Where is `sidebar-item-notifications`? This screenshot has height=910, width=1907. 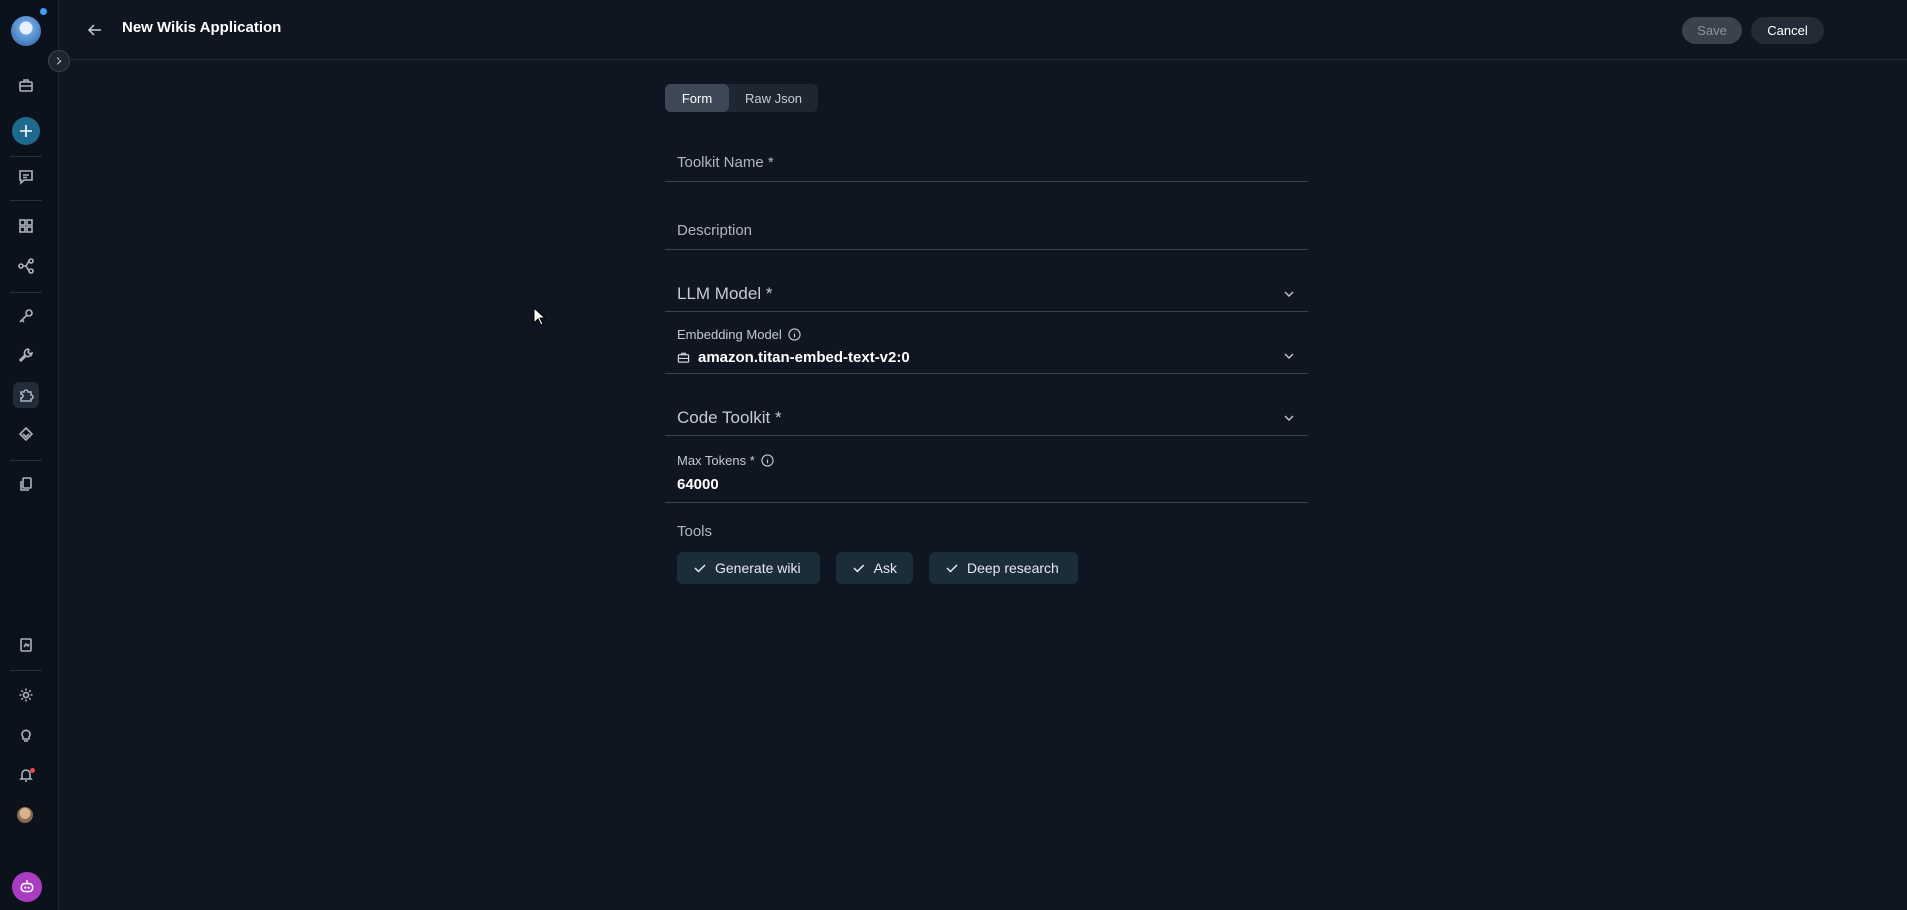 sidebar-item-notifications is located at coordinates (26, 775).